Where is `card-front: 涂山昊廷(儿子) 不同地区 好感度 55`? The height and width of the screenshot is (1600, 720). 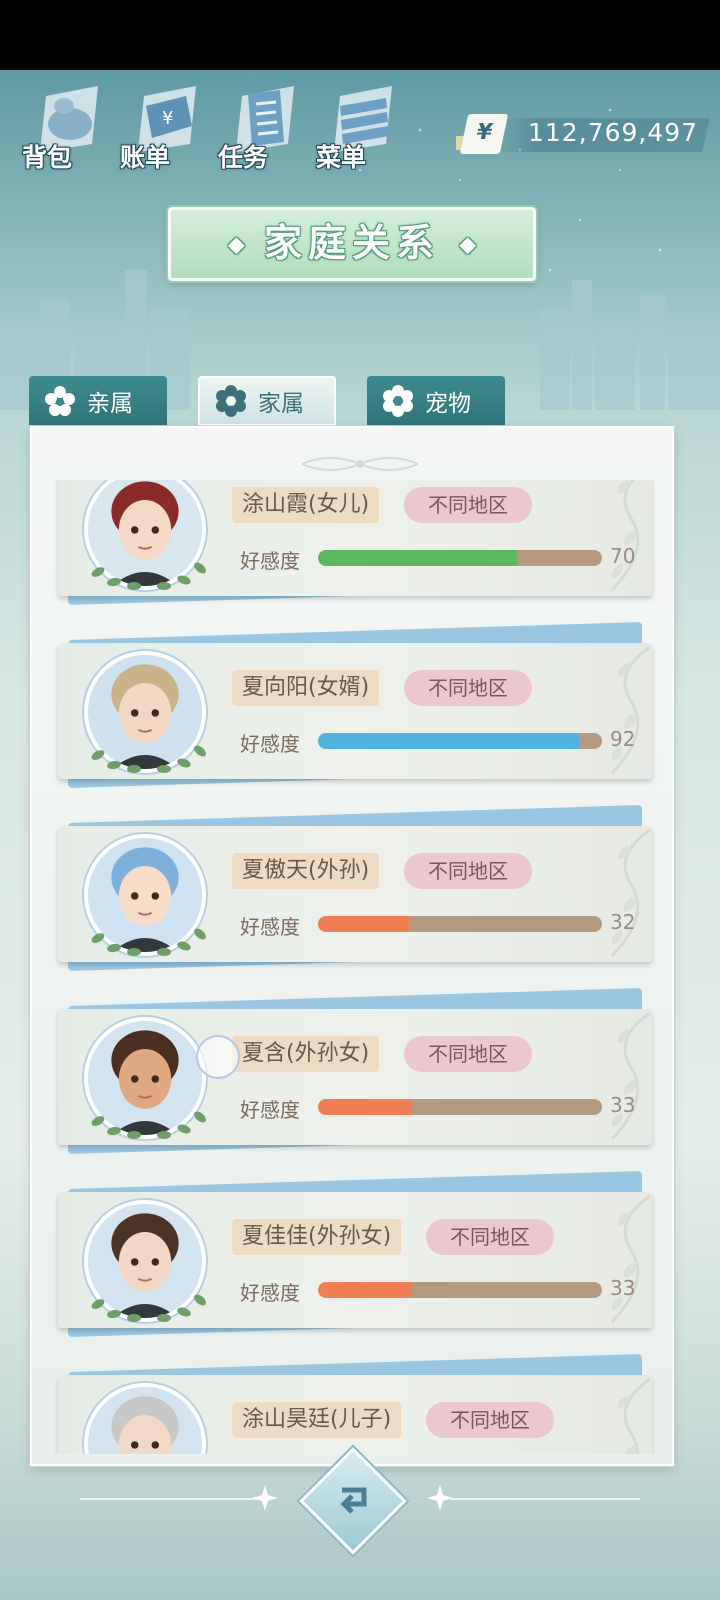 card-front: 涂山昊廷(儿子) 不同地区 好感度 55 is located at coordinates (355, 1414).